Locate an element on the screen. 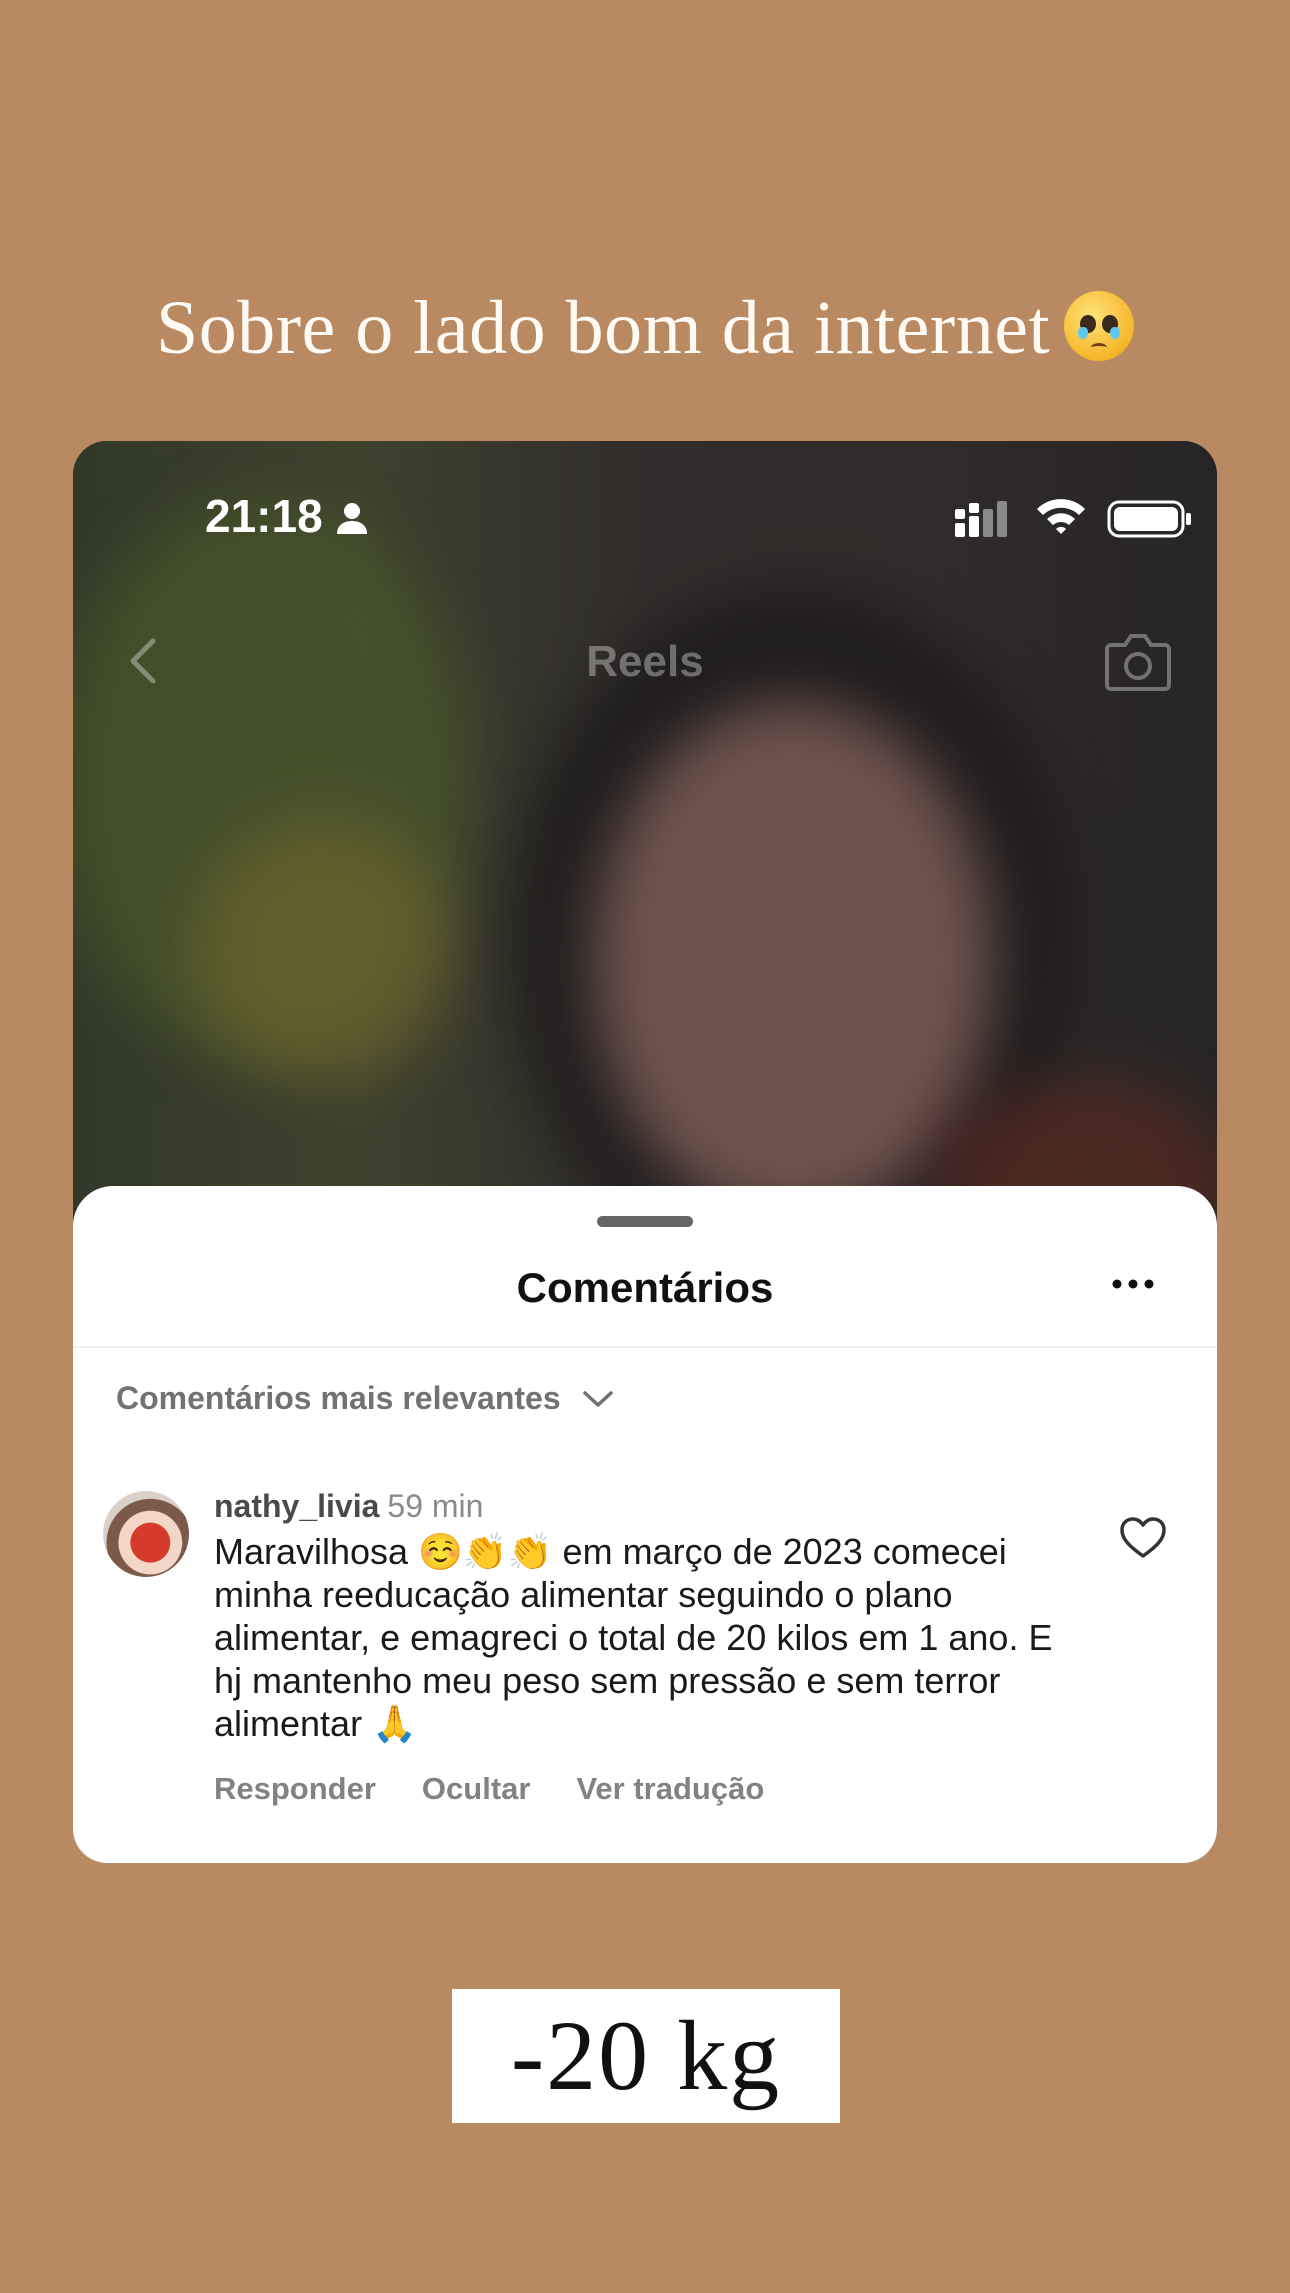  battery-icon is located at coordinates (1149, 519).